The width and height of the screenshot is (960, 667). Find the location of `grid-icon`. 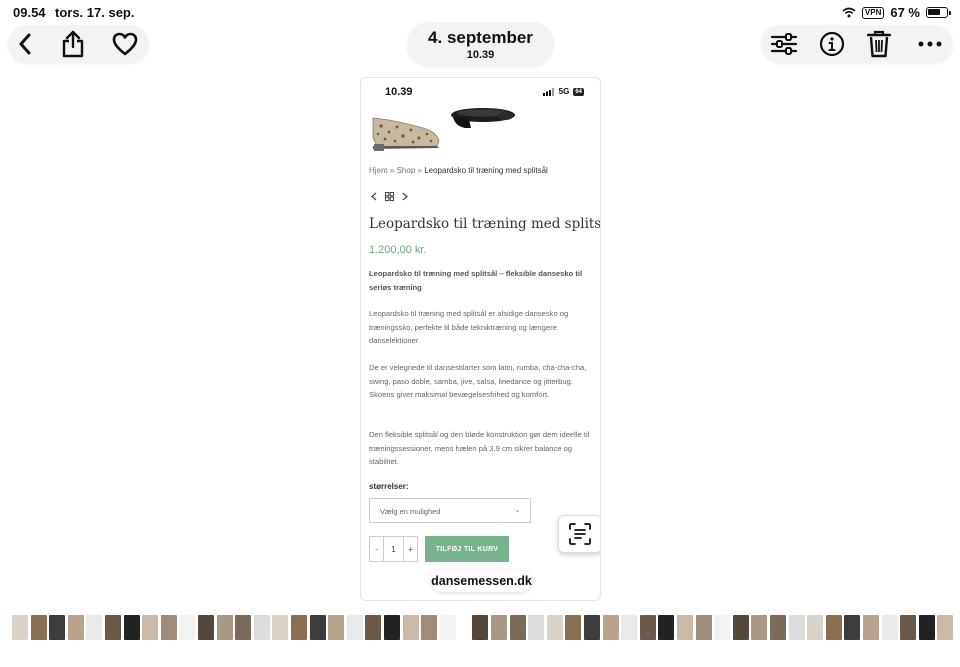

grid-icon is located at coordinates (389, 196).